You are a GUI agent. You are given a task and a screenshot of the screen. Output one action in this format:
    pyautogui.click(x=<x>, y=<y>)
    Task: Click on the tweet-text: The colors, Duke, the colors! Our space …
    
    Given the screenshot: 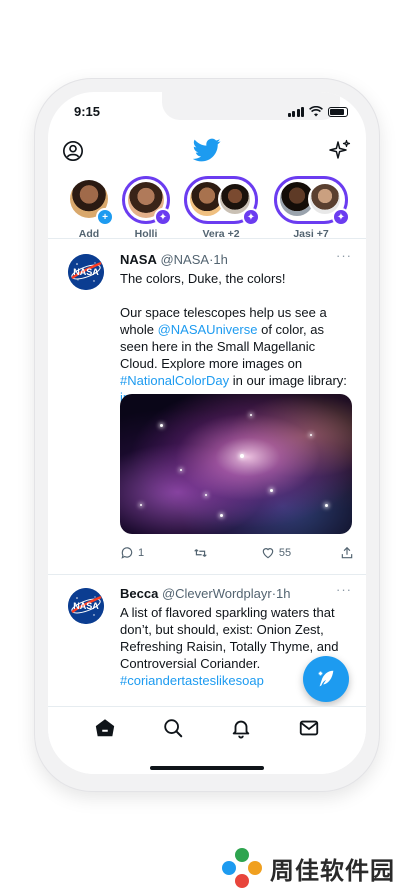 What is the action you would take?
    pyautogui.click(x=237, y=338)
    